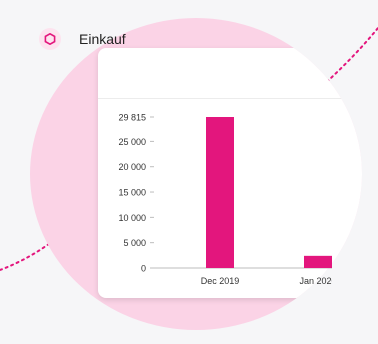 Image resolution: width=378 pixels, height=344 pixels. I want to click on y-tick-label: 15 000, so click(132, 193).